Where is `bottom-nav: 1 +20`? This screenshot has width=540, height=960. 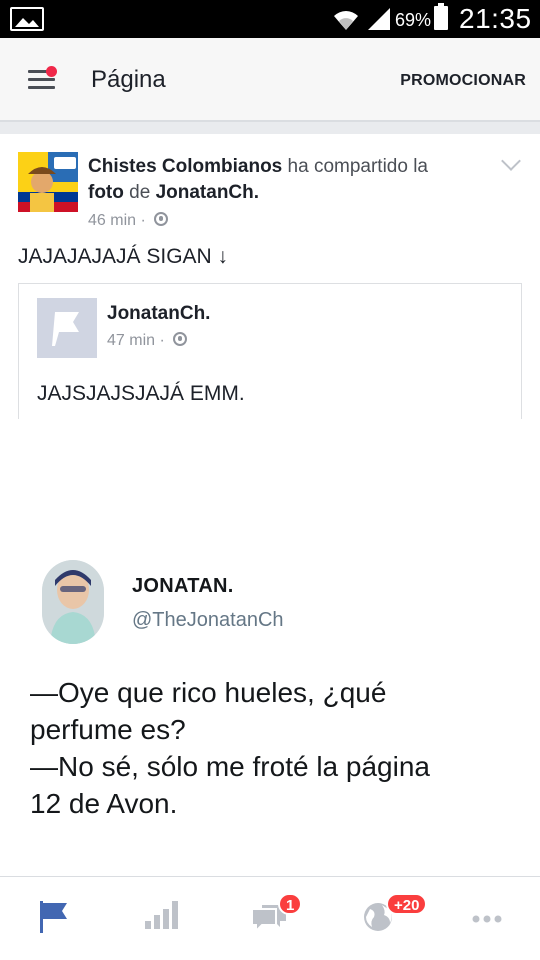
bottom-nav: 1 +20 is located at coordinates (270, 918).